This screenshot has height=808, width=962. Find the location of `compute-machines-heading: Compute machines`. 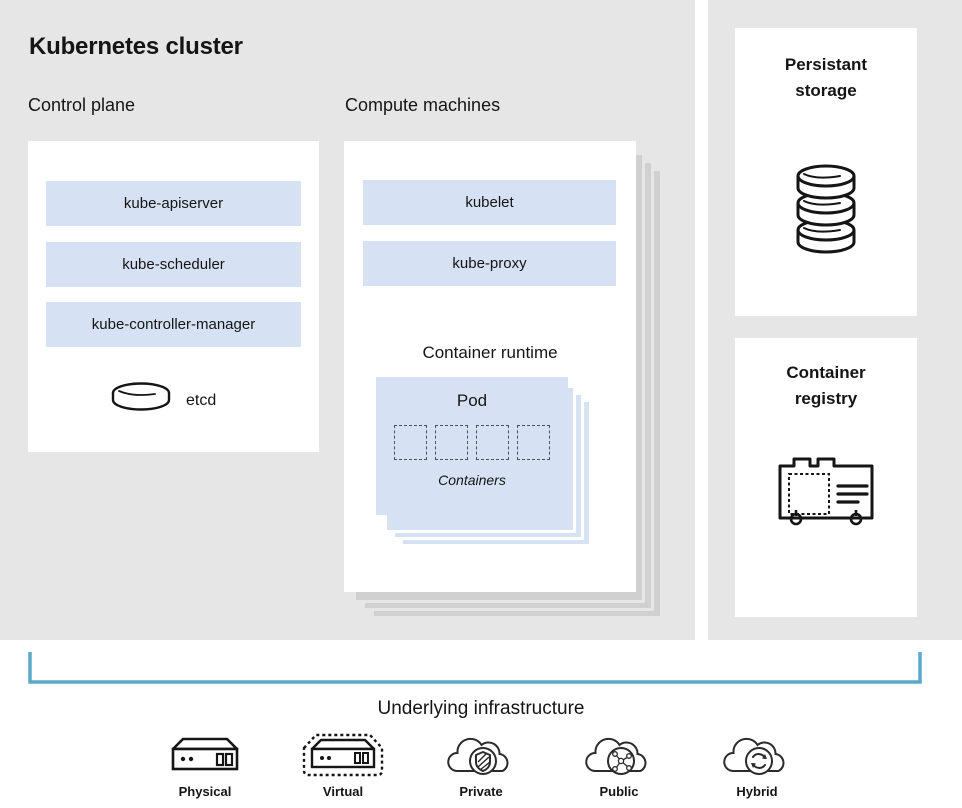

compute-machines-heading: Compute machines is located at coordinates (423, 105).